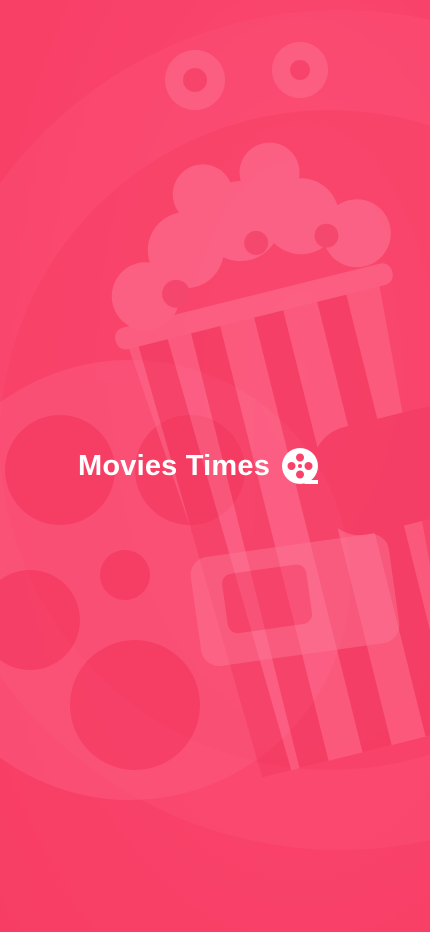  What do you see at coordinates (300, 466) in the screenshot?
I see `film-reel-icon` at bounding box center [300, 466].